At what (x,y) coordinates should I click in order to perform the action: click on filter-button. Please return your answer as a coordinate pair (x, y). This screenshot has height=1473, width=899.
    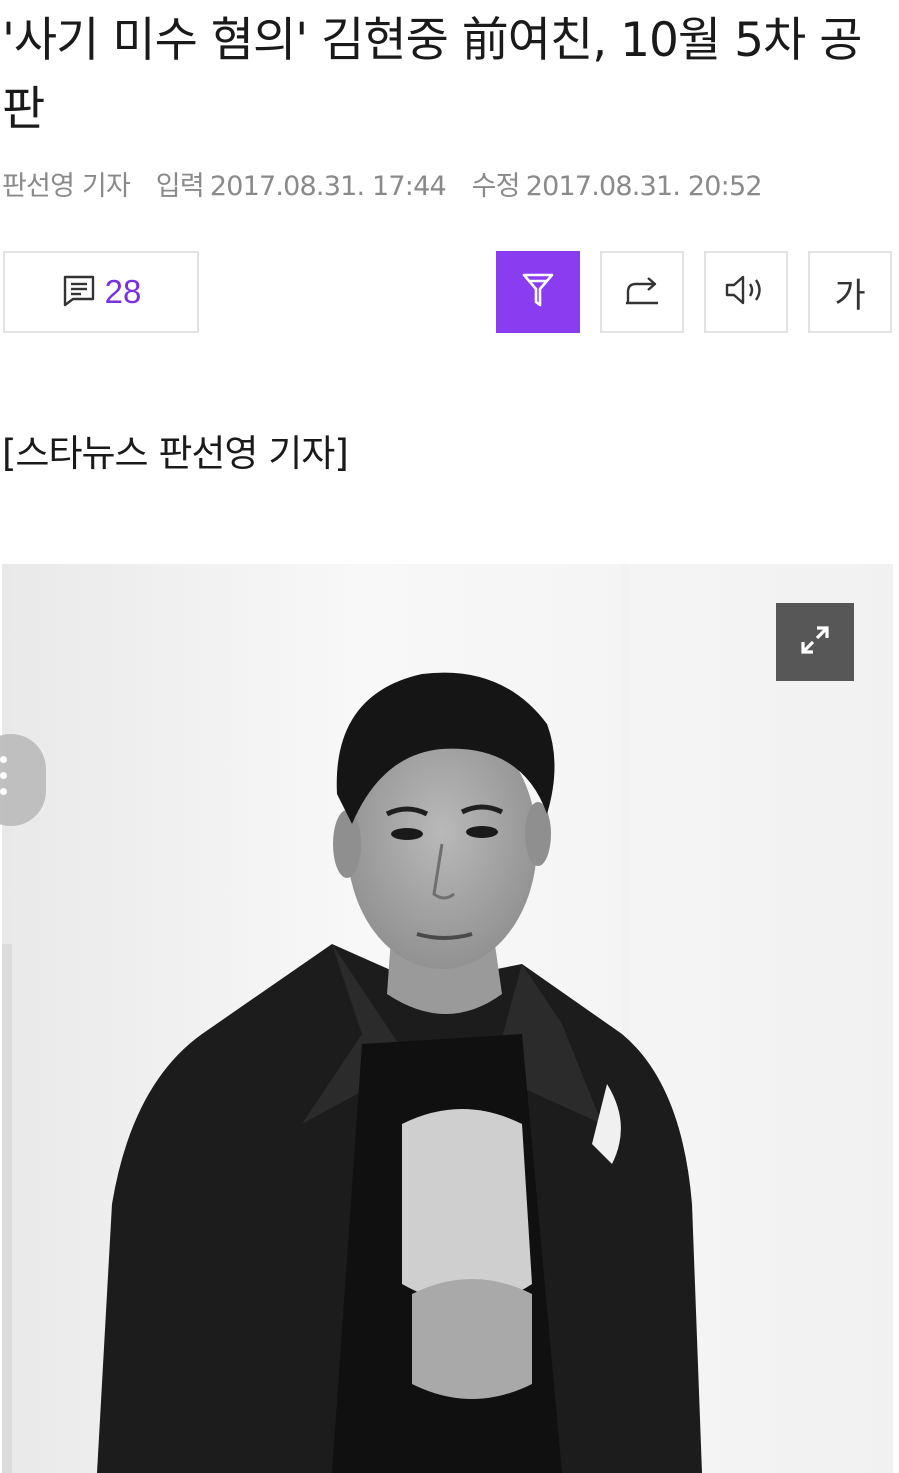
    Looking at the image, I should click on (538, 292).